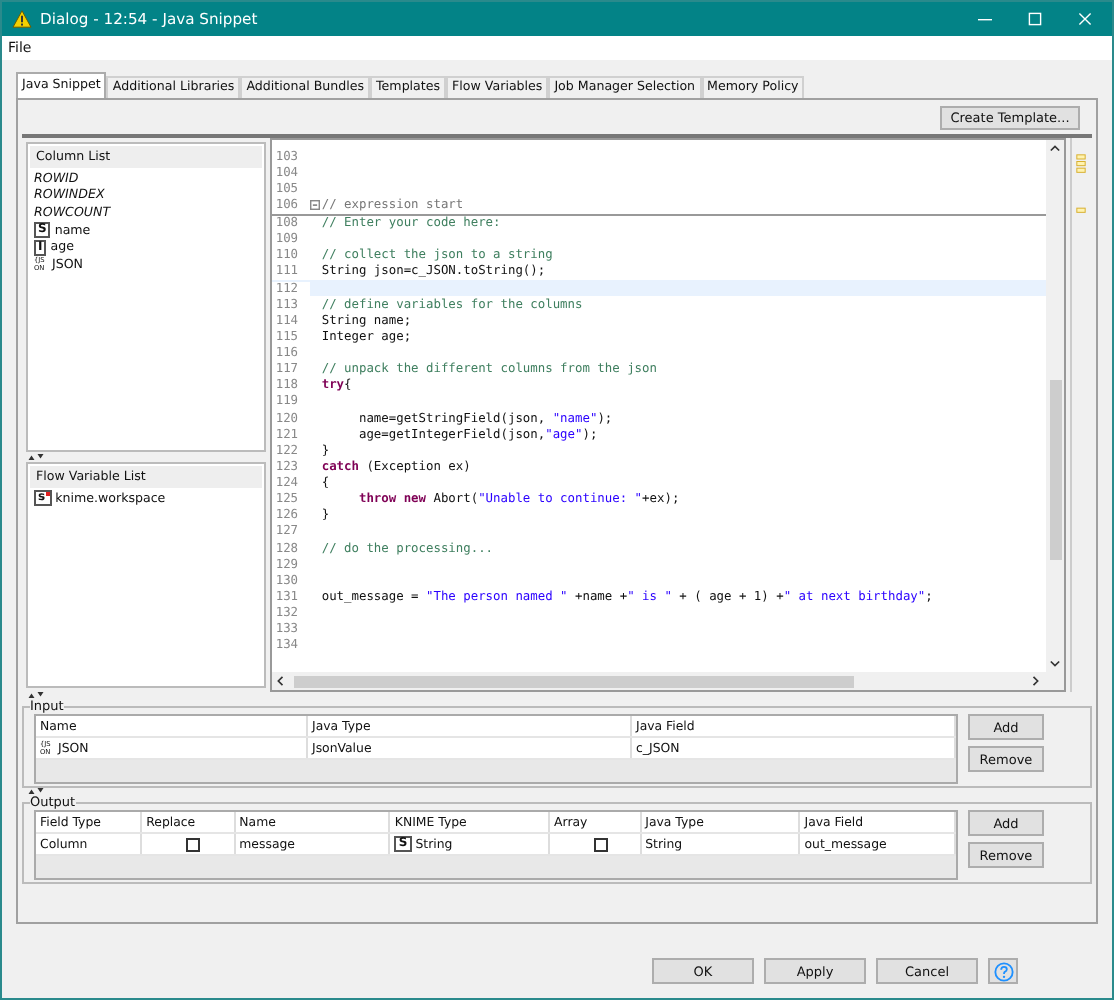 This screenshot has width=1114, height=1000. What do you see at coordinates (668, 681) in the screenshot?
I see `horizontal-scrollbar` at bounding box center [668, 681].